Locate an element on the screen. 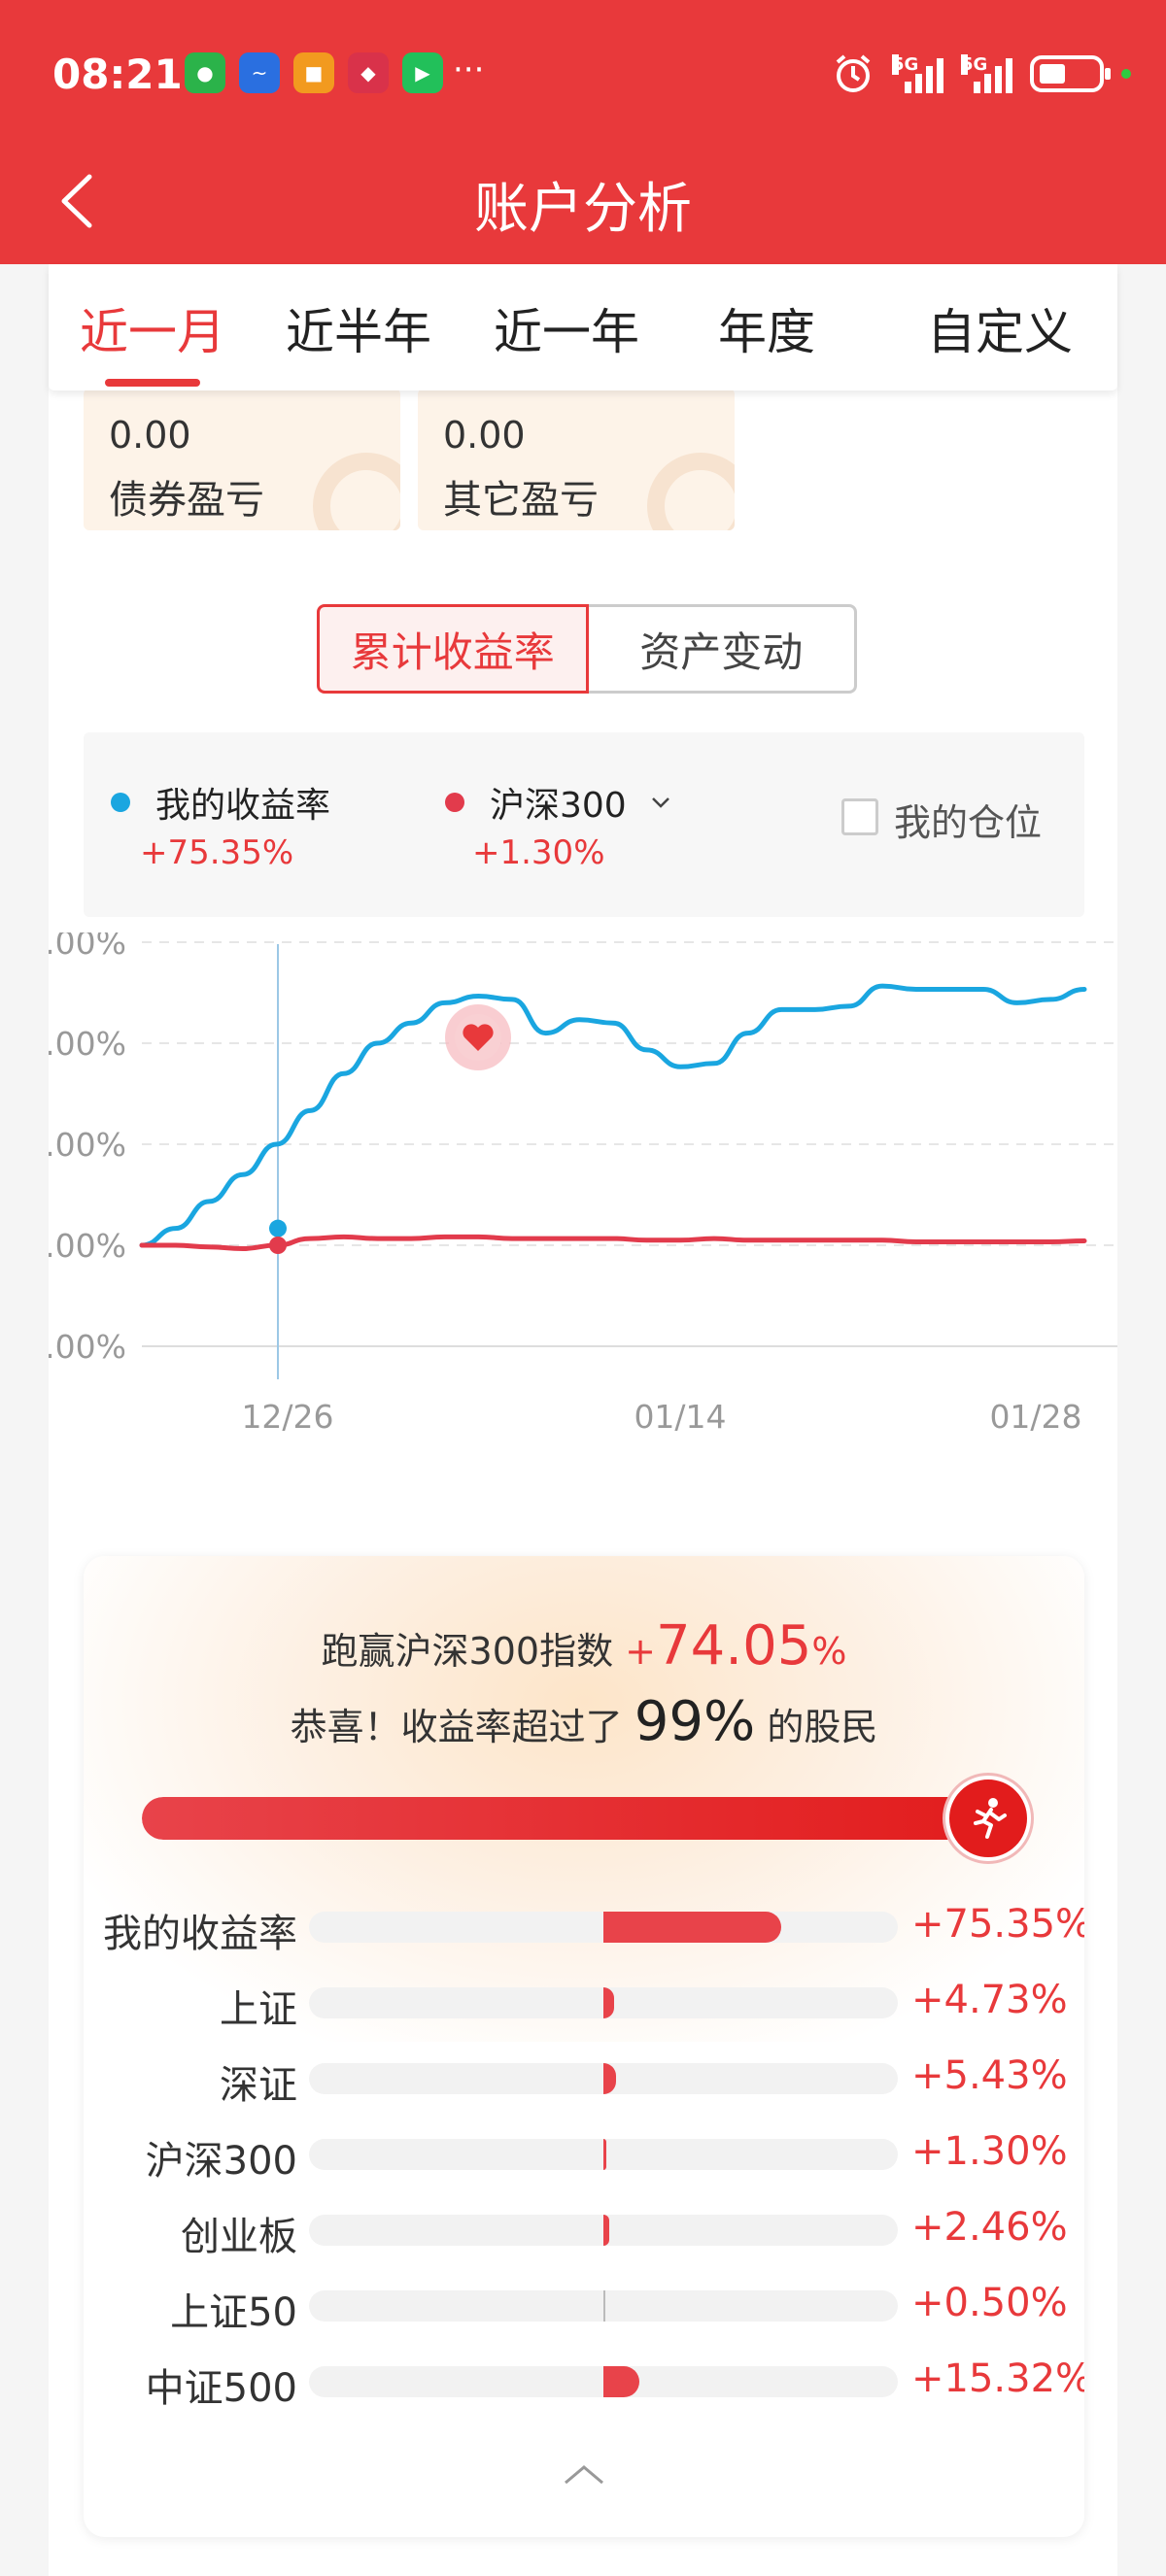 The width and height of the screenshot is (1166, 2576). red-packet-icon: ■ is located at coordinates (313, 72).